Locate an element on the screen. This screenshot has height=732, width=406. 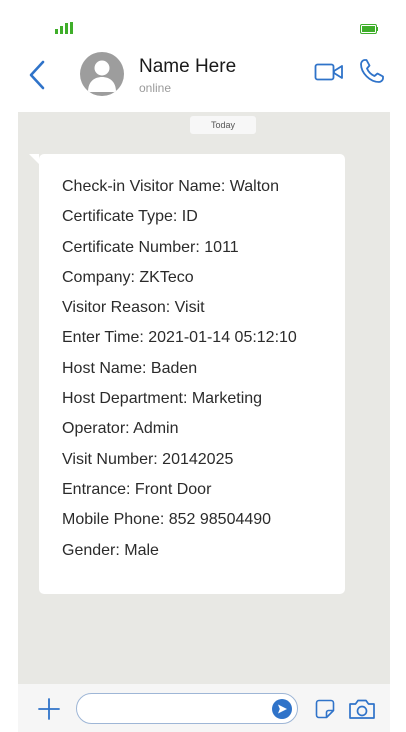
message-line: Company: ZKTeco is located at coordinates (128, 277).